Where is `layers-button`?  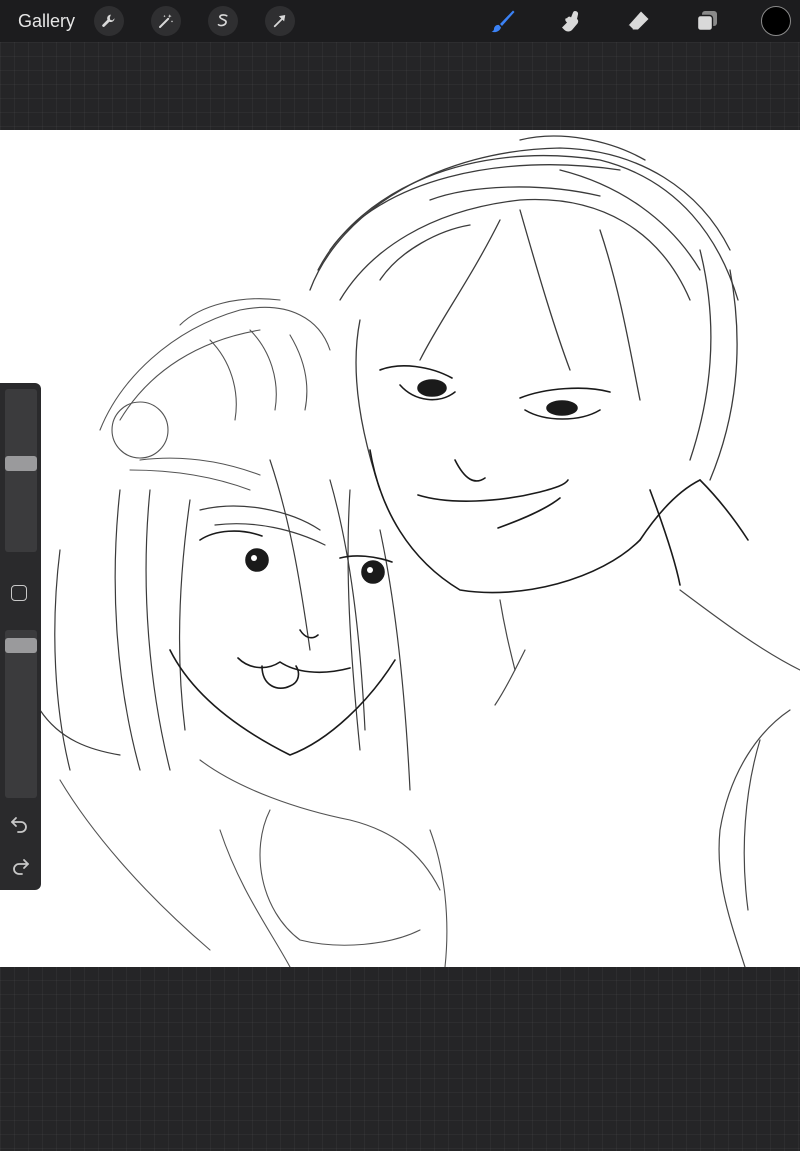
layers-button is located at coordinates (707, 21).